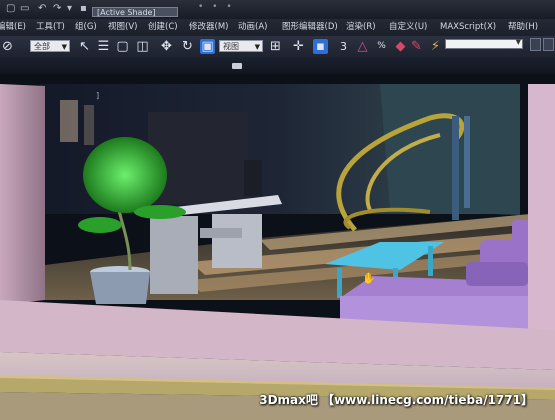  Describe the element at coordinates (142, 46) in the screenshot. I see `window-crossing-icon: ◫` at that location.